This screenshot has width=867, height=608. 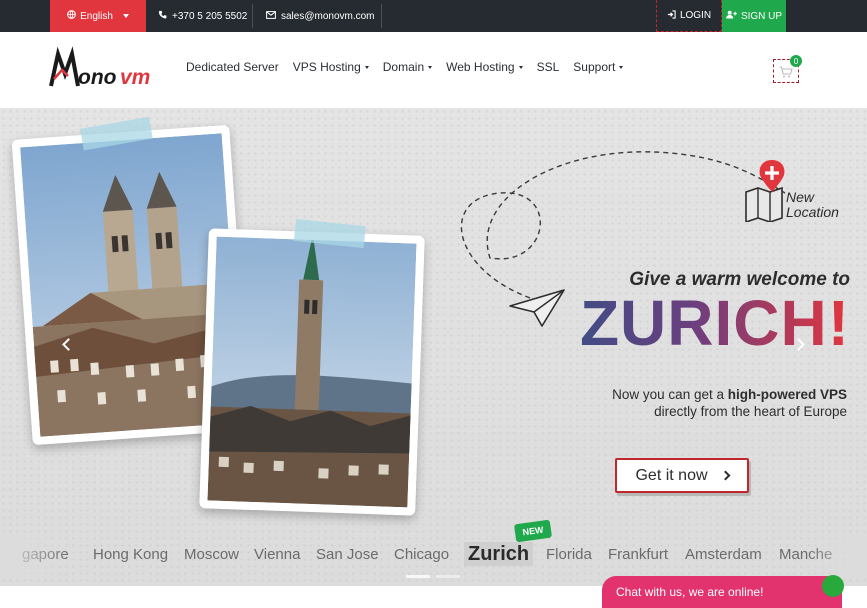 I want to click on user-plus-icon, so click(x=731, y=16).